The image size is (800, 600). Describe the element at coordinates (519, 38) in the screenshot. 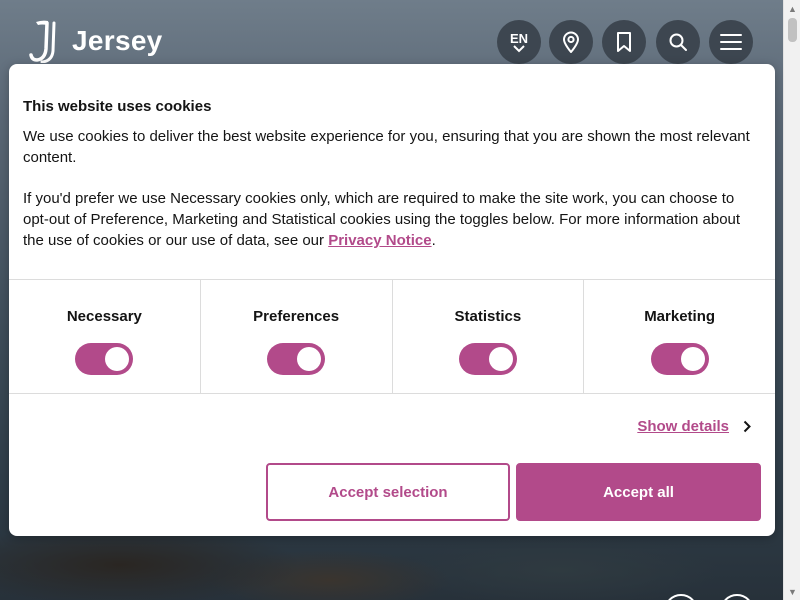

I see `language-label: EN` at that location.